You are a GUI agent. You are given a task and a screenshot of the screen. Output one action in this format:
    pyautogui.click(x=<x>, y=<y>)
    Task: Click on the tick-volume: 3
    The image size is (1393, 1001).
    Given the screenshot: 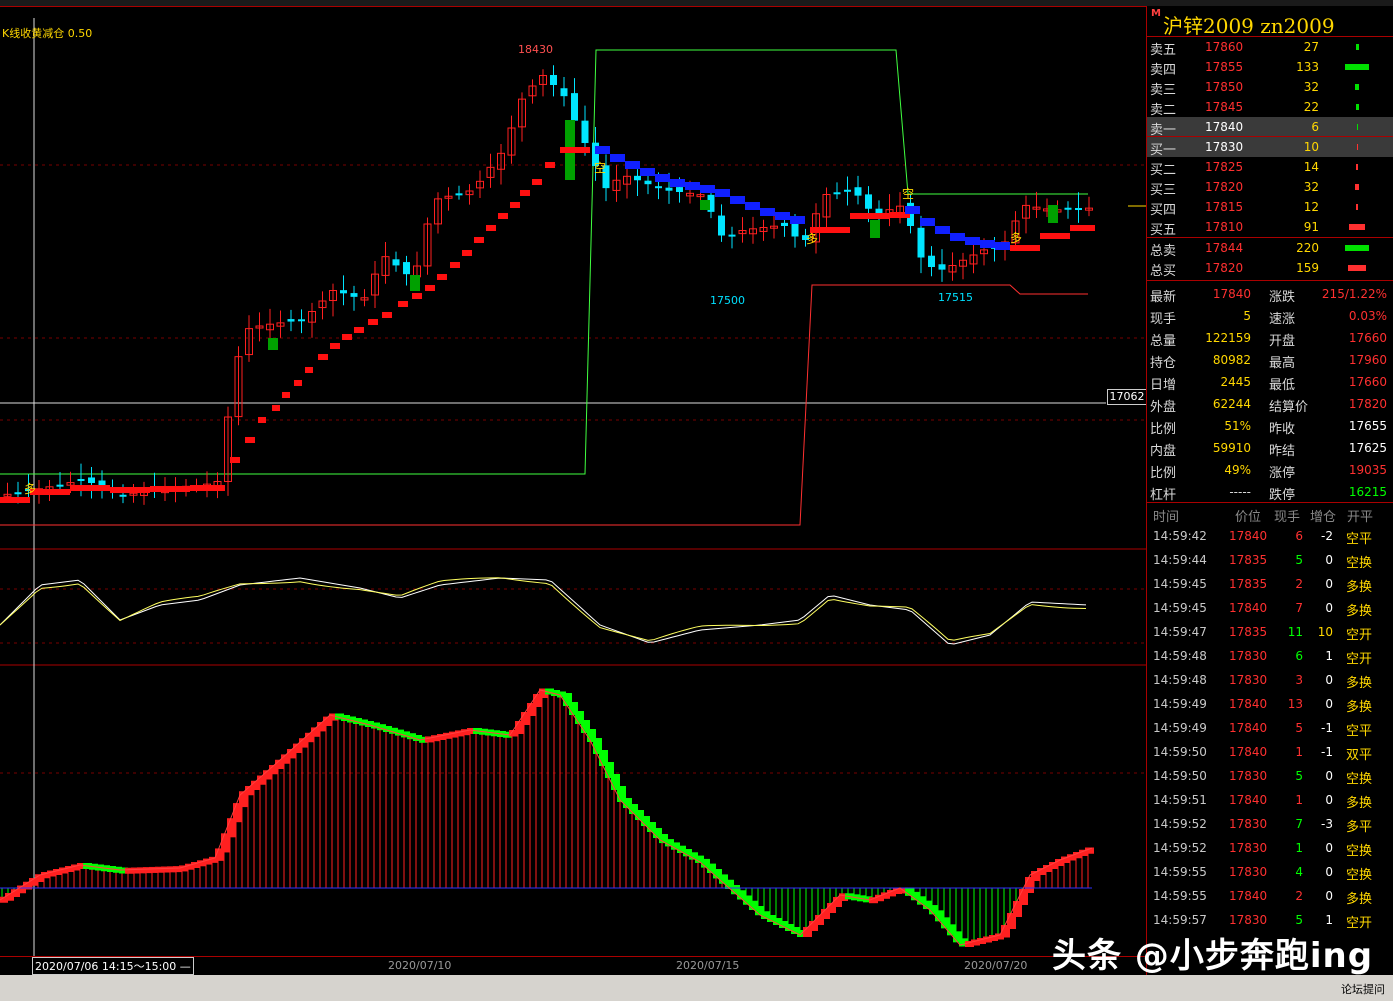 What is the action you would take?
    pyautogui.click(x=1299, y=680)
    